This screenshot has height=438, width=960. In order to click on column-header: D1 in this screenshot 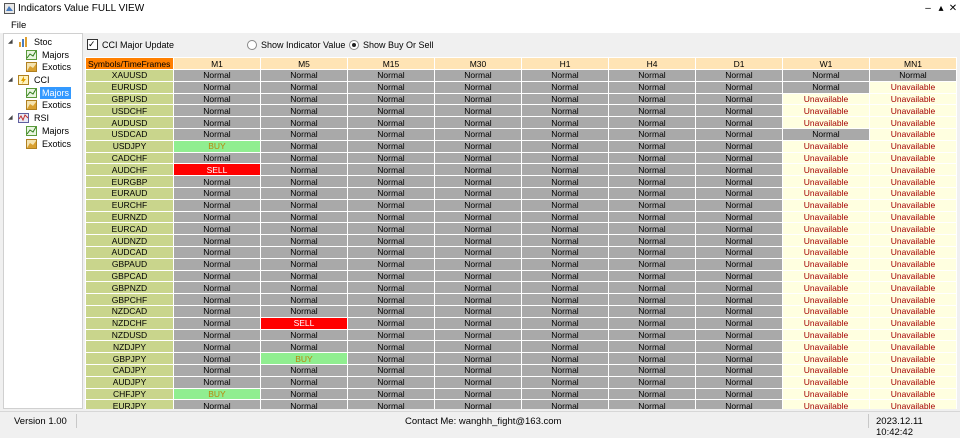, I will do `click(739, 63)`.